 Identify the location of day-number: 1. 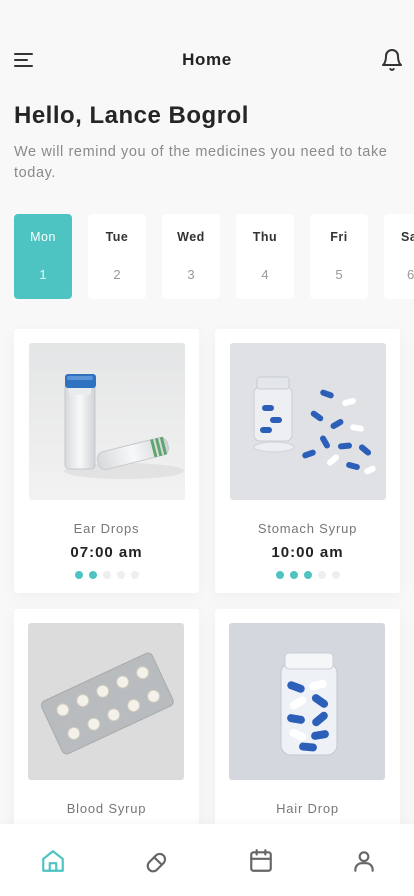
(43, 274).